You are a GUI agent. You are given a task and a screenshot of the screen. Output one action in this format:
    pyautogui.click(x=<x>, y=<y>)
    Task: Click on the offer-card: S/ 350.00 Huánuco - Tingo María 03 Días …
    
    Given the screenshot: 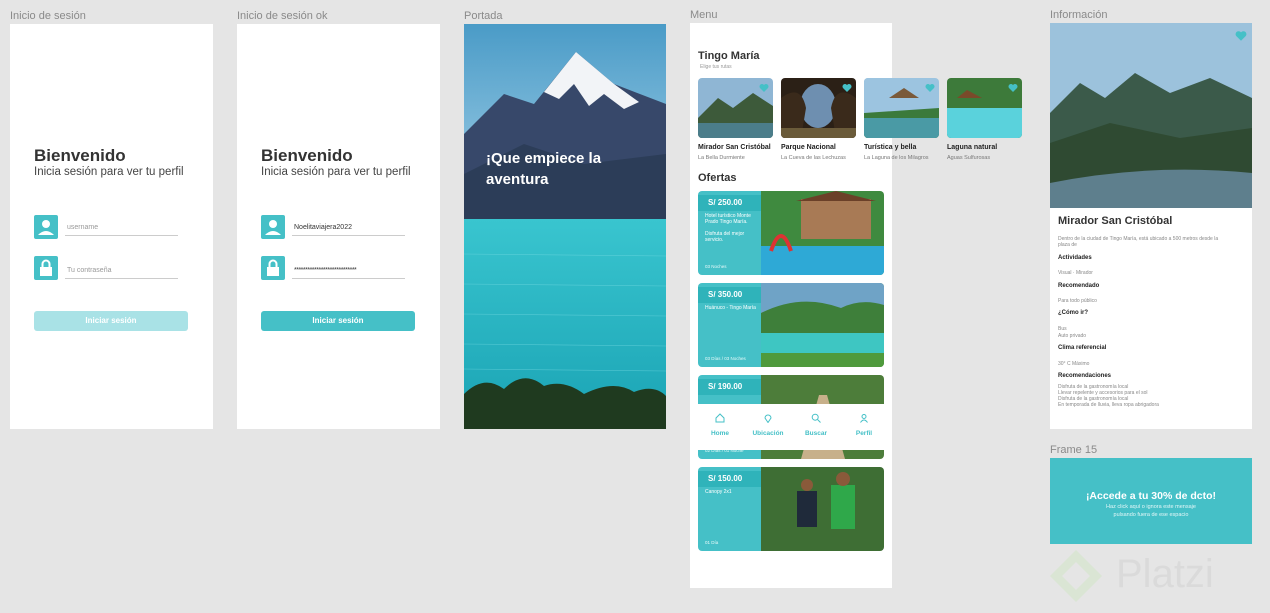 What is the action you would take?
    pyautogui.click(x=791, y=325)
    